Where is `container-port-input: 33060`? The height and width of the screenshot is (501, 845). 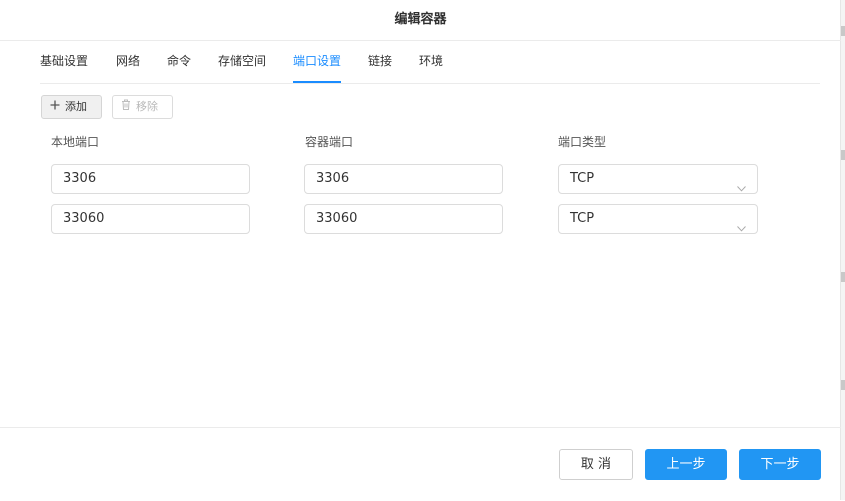 container-port-input: 33060 is located at coordinates (403, 219).